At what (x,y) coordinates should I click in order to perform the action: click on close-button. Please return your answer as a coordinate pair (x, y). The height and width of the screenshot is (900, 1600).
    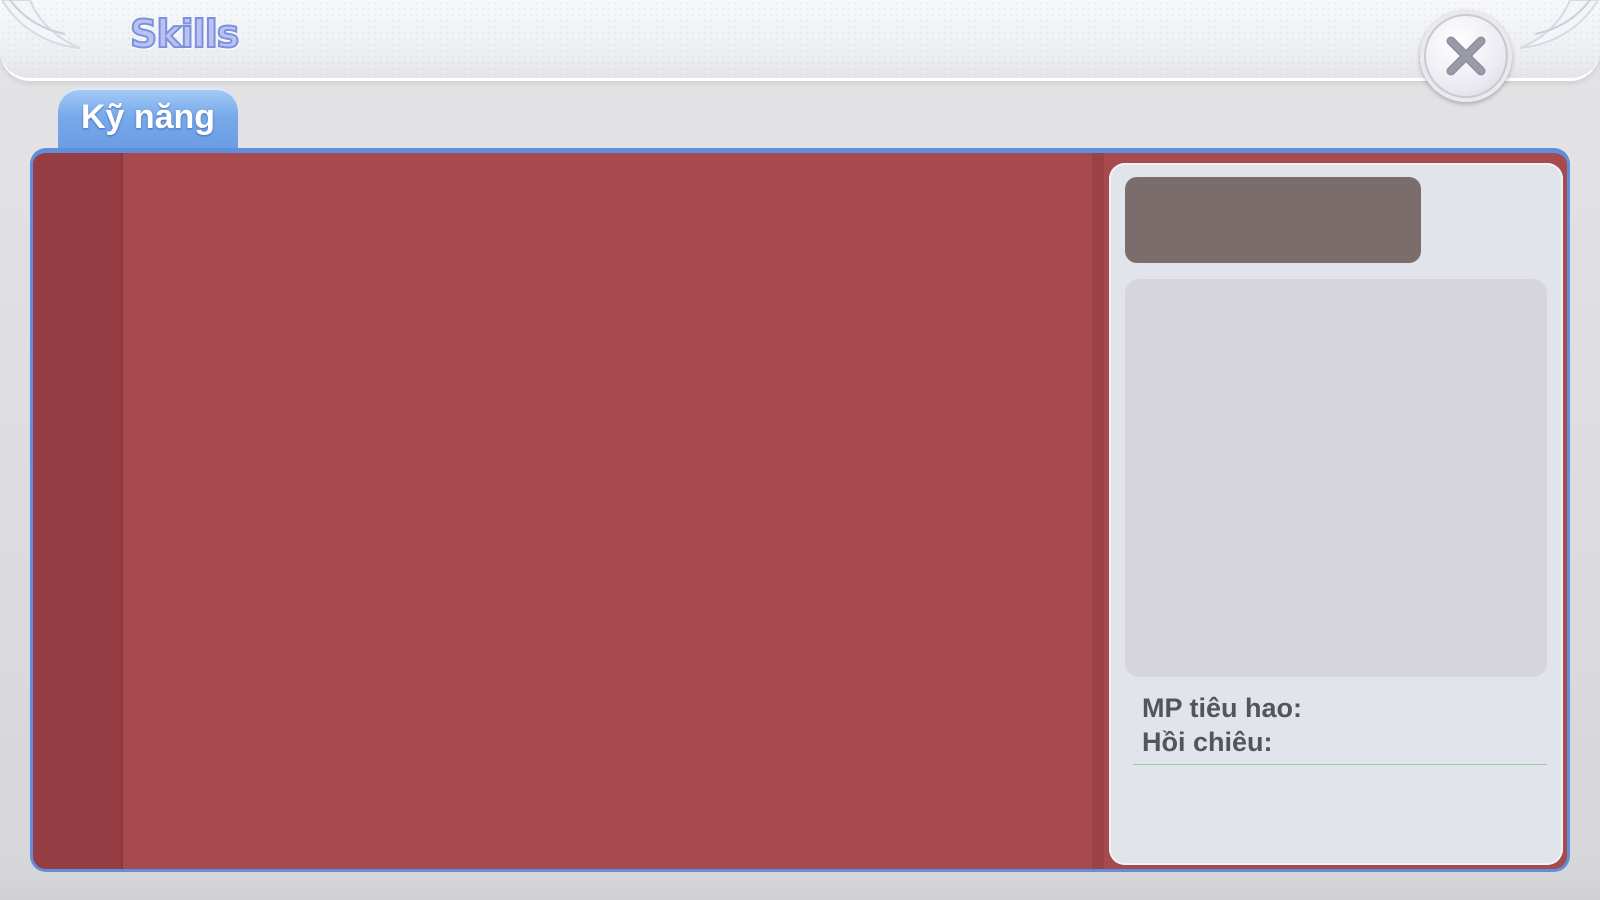
    Looking at the image, I should click on (1466, 56).